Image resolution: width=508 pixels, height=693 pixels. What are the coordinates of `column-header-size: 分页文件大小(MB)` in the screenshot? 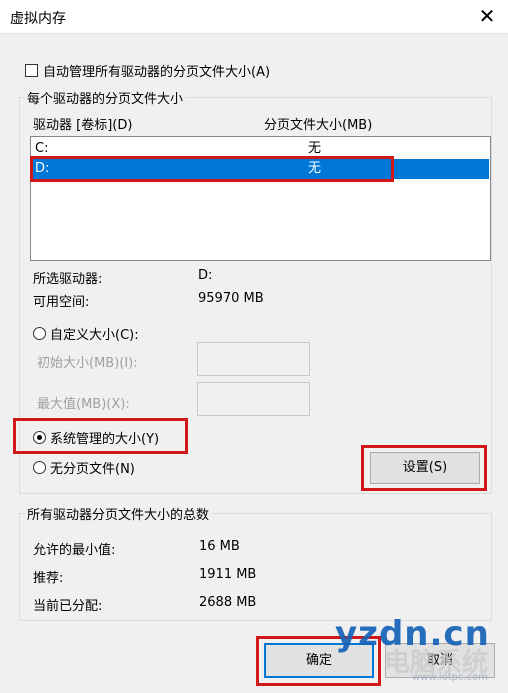 It's located at (318, 125).